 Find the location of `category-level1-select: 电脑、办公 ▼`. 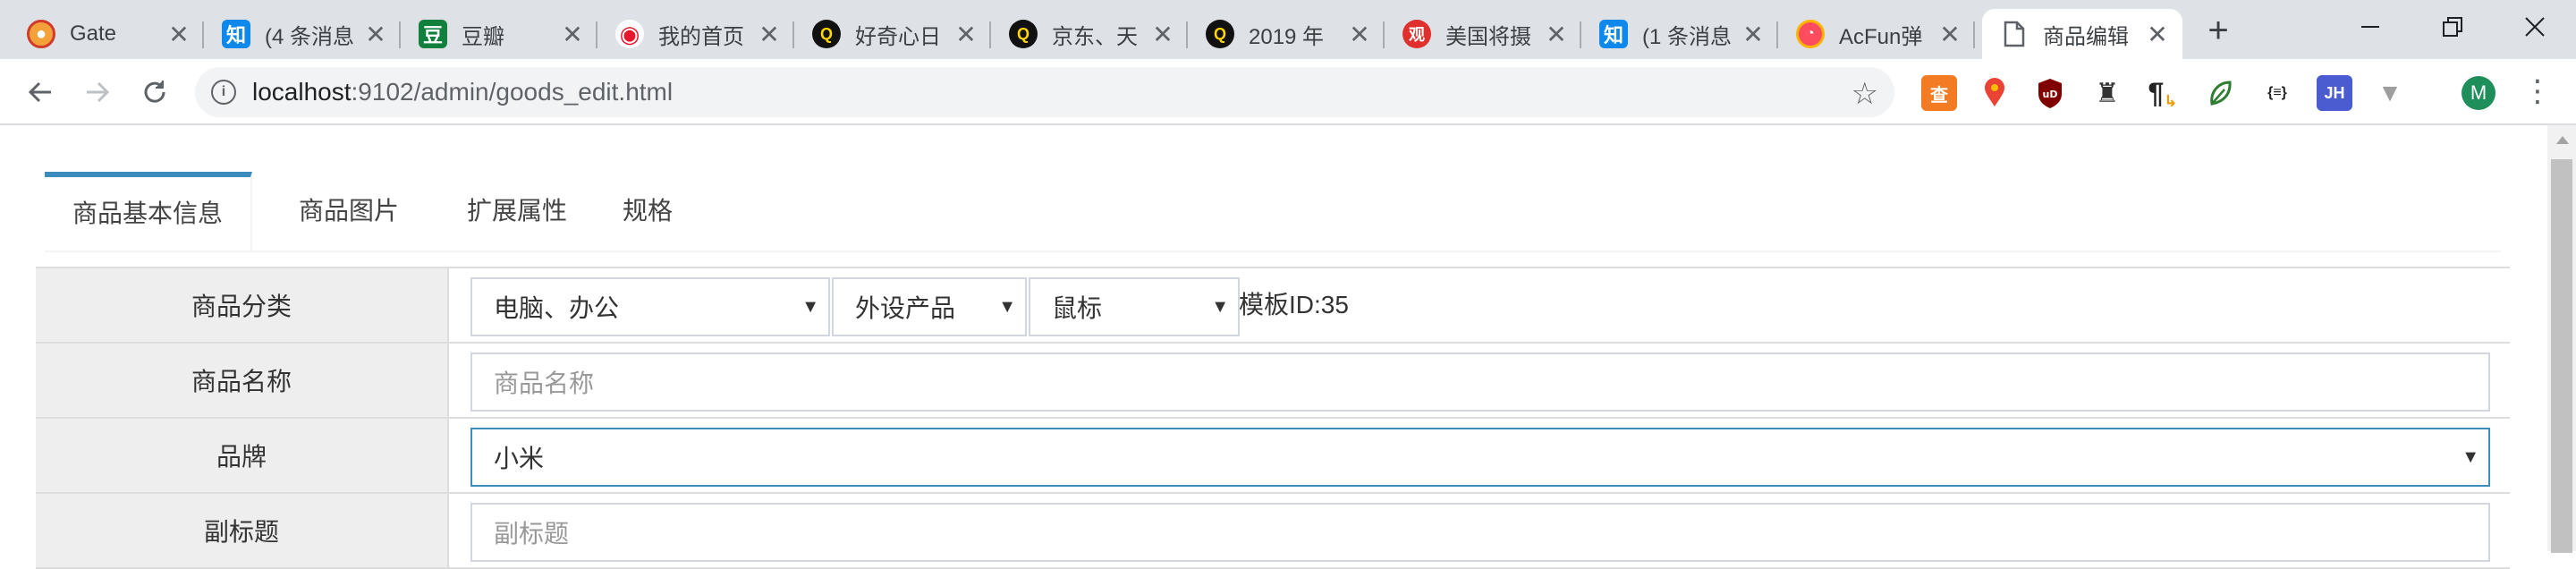

category-level1-select: 电脑、办公 ▼ is located at coordinates (650, 306).